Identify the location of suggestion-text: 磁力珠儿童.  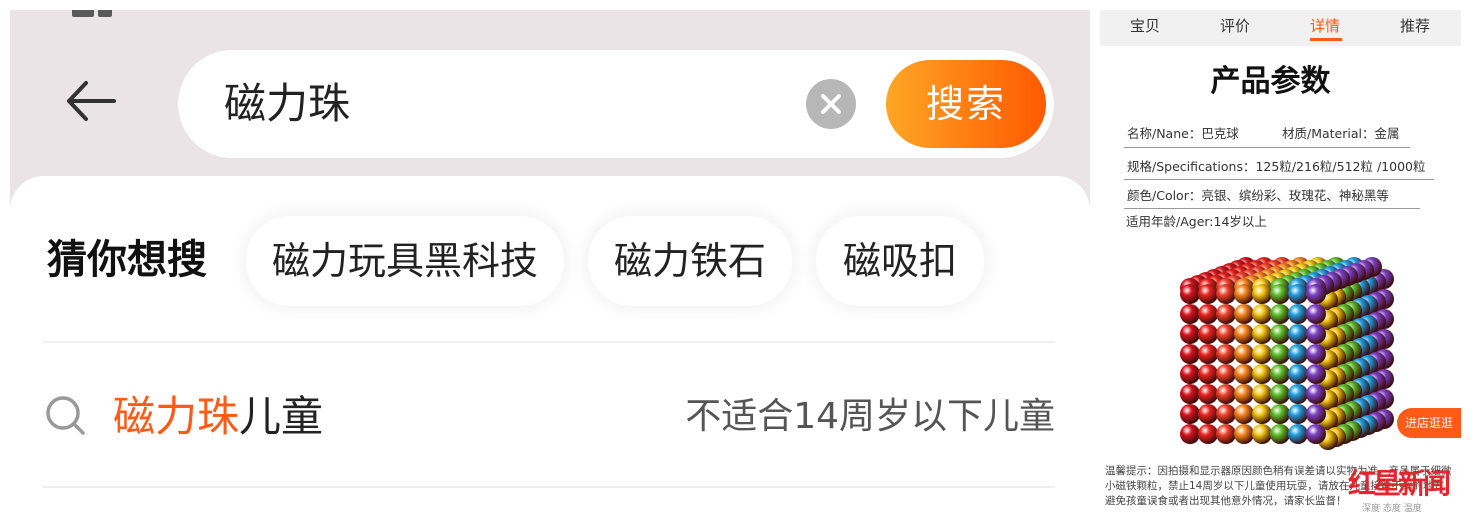
(218, 417).